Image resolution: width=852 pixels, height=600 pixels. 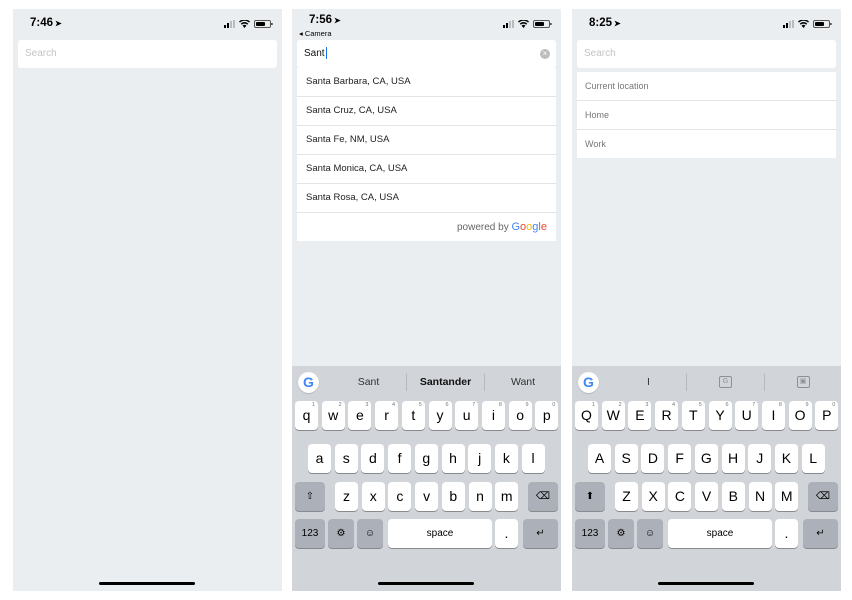 What do you see at coordinates (773, 415) in the screenshot?
I see `key-i: I8` at bounding box center [773, 415].